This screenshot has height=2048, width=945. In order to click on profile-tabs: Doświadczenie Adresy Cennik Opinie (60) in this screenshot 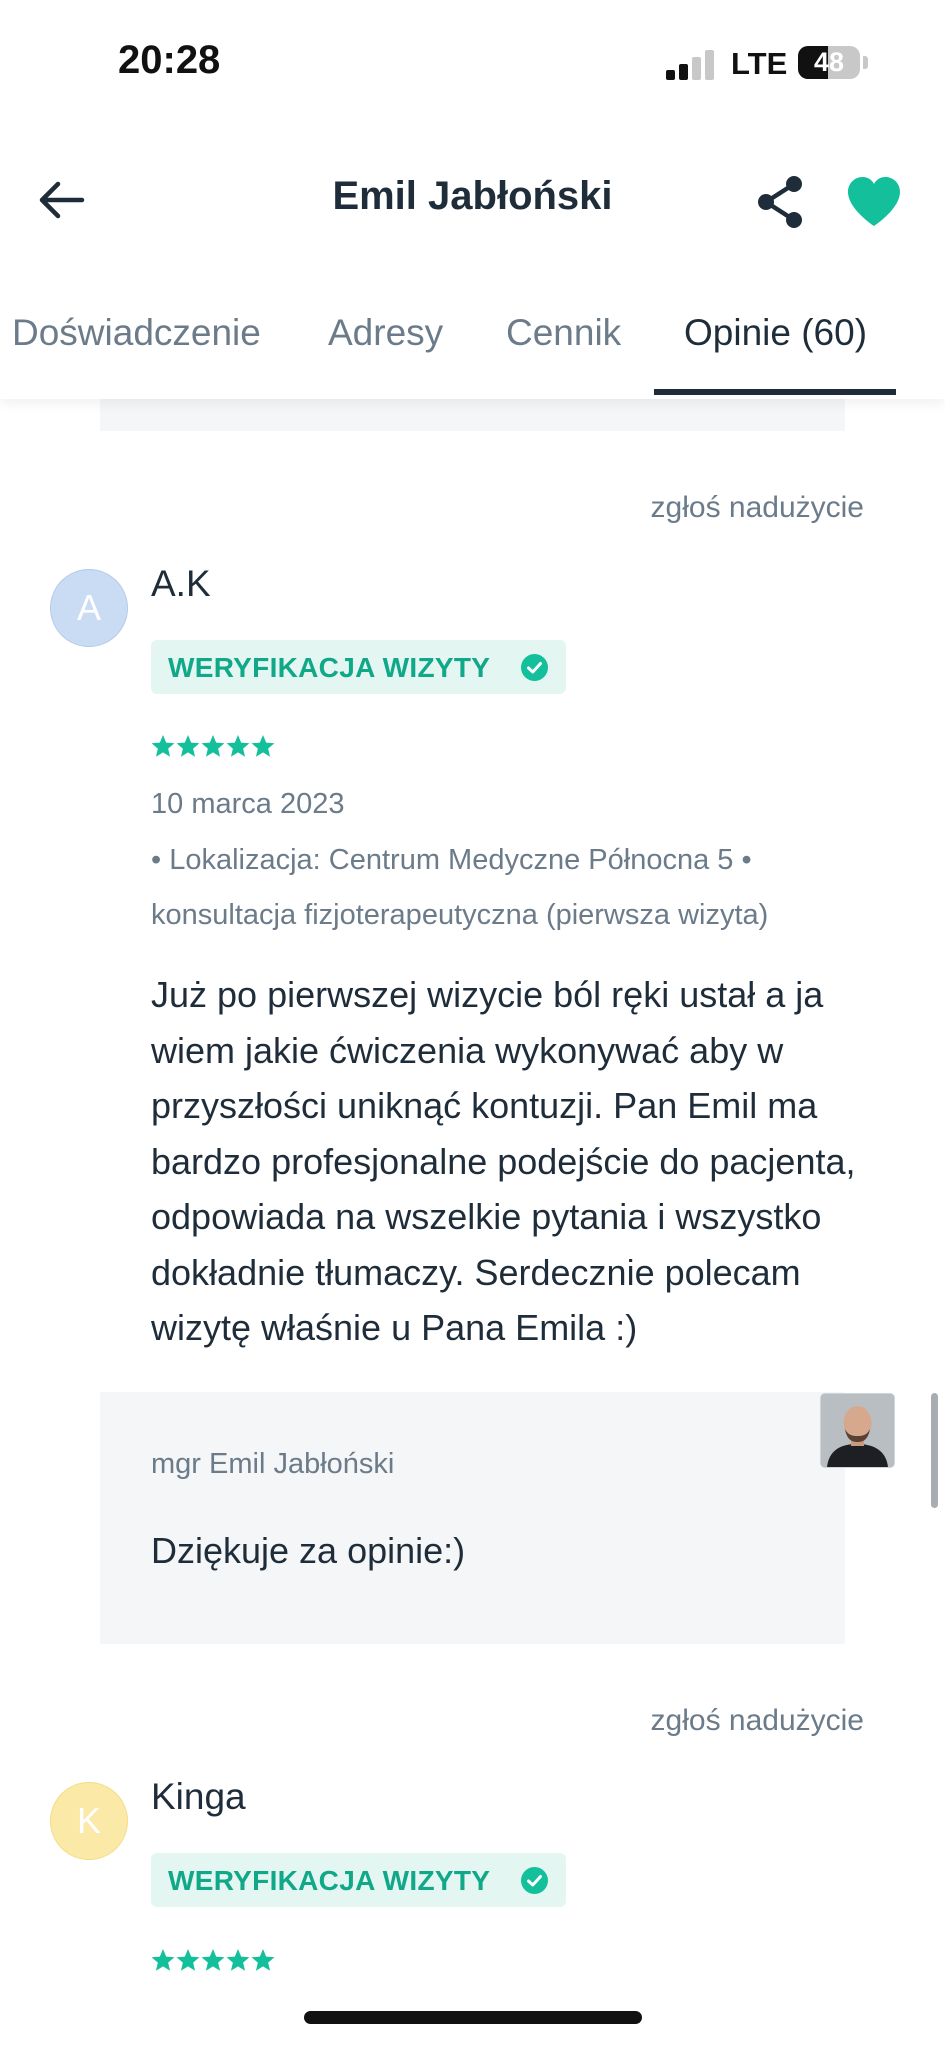, I will do `click(472, 334)`.